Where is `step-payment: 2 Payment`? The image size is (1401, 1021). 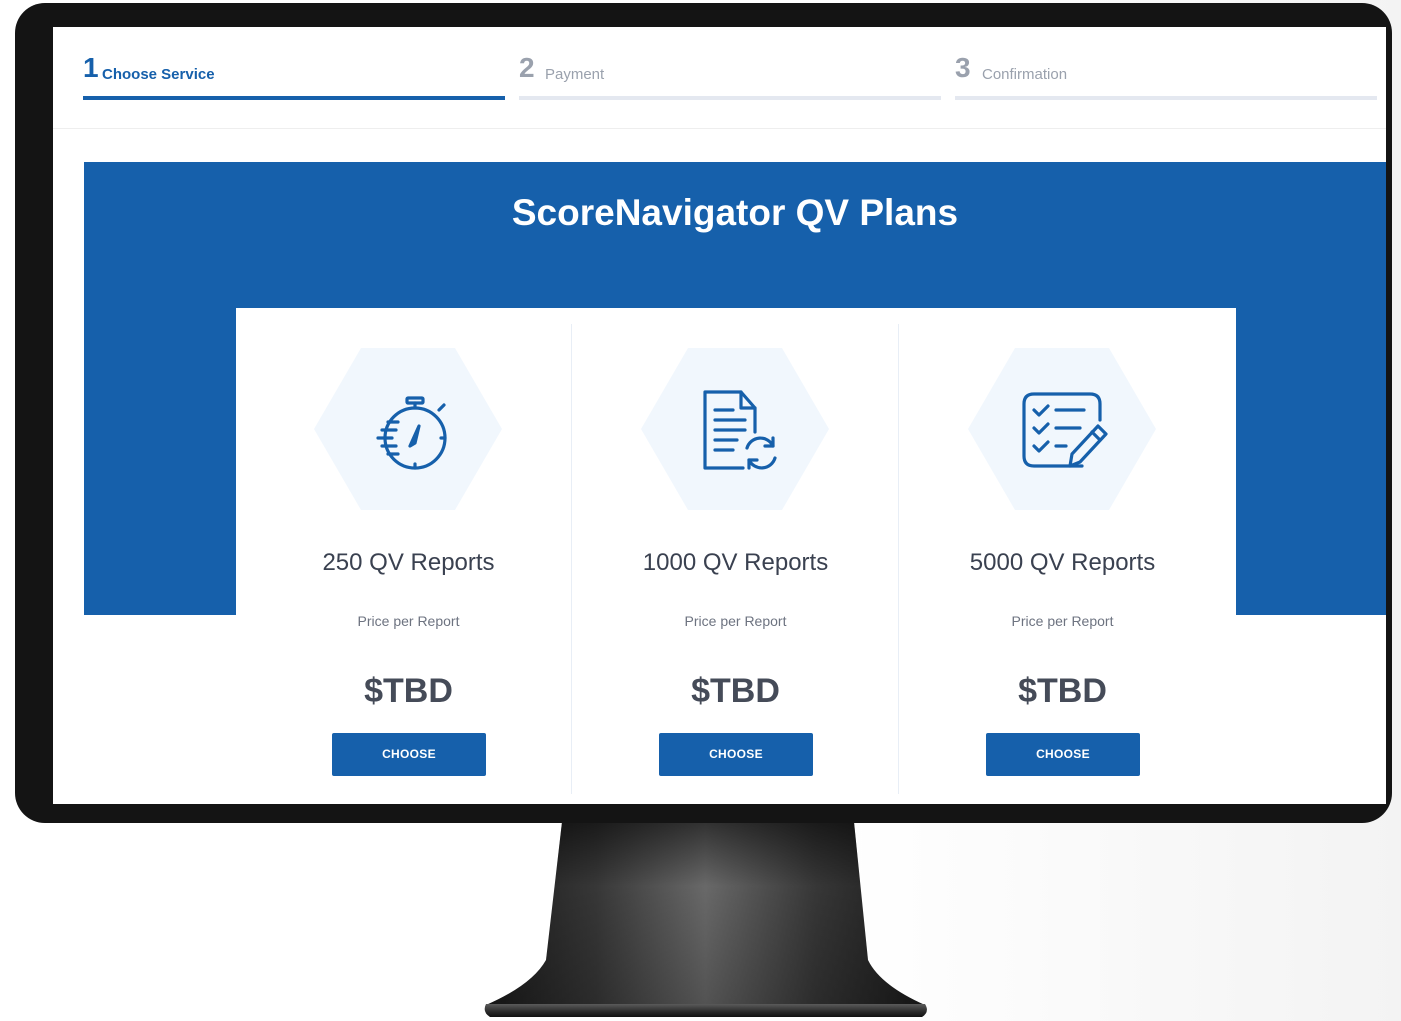
step-payment: 2 Payment is located at coordinates (730, 76).